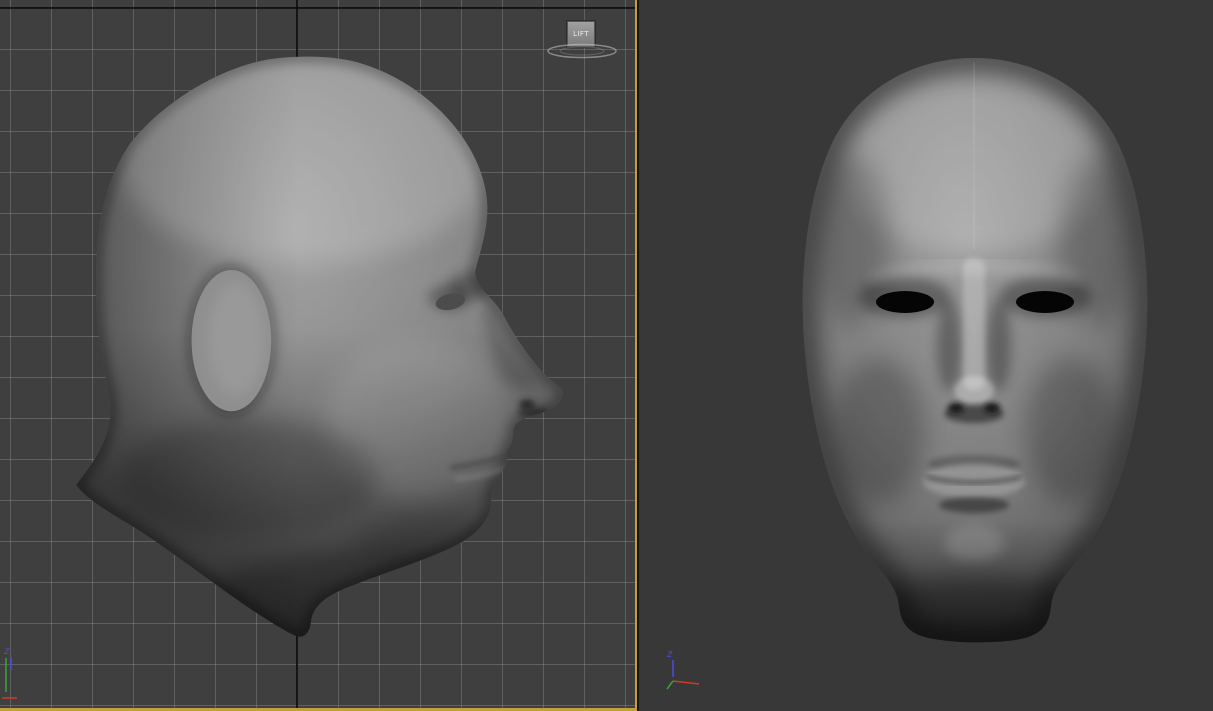 This screenshot has width=1213, height=711. Describe the element at coordinates (582, 51) in the screenshot. I see `lift-ring-icon` at that location.